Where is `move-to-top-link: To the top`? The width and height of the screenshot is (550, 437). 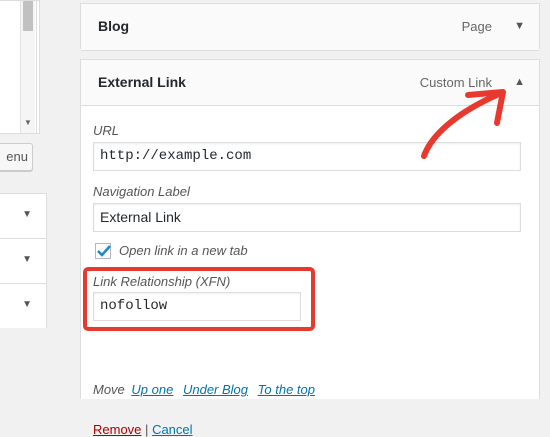 move-to-top-link: To the top is located at coordinates (286, 389).